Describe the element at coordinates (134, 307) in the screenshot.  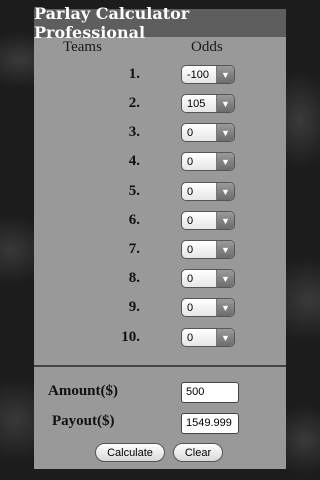
I see `team-label-9: 9.` at that location.